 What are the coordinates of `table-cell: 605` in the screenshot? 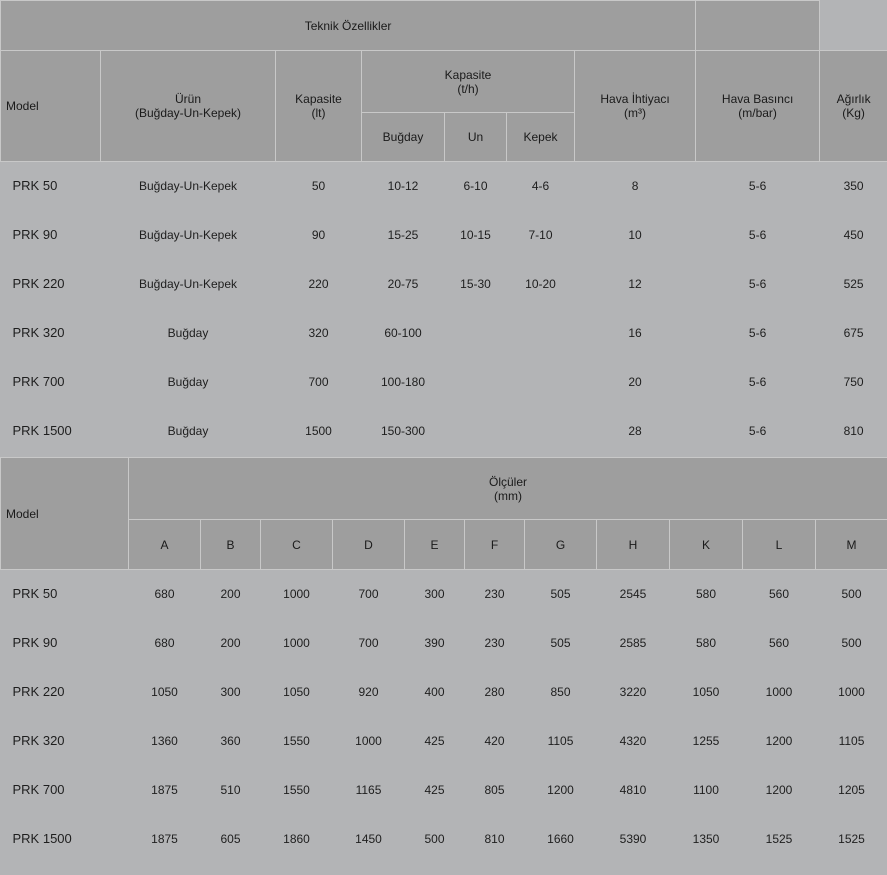 It's located at (230, 839).